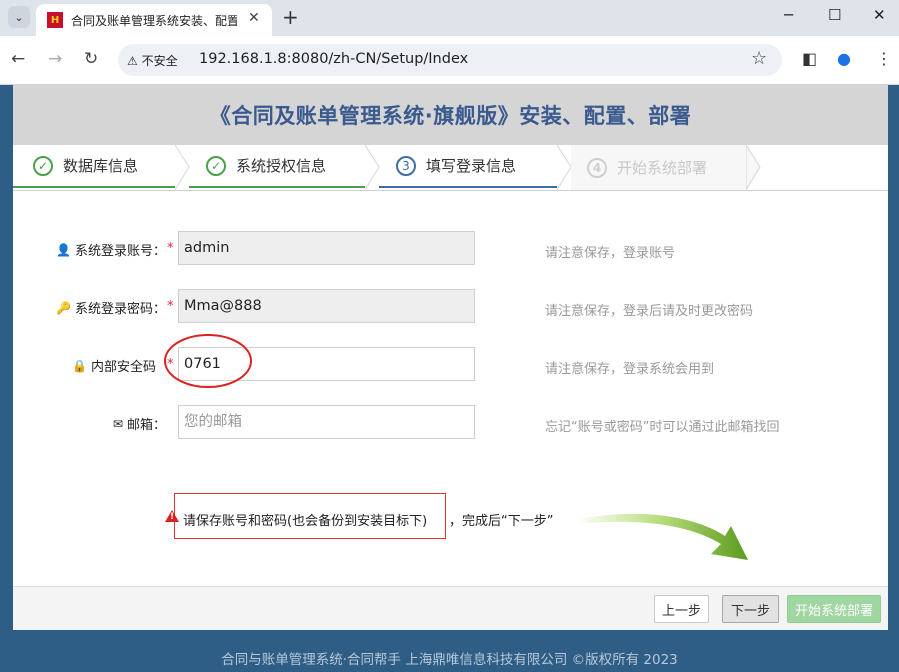 The image size is (899, 672). I want to click on step-divider, so click(753, 167).